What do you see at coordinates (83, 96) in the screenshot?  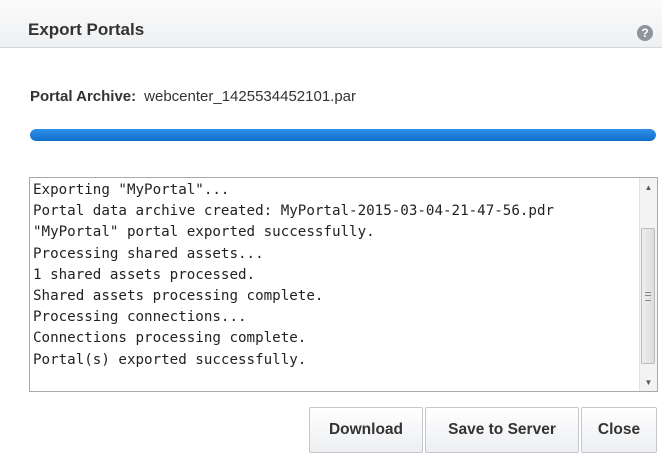 I see `portal-archive-label: Portal Archive:` at bounding box center [83, 96].